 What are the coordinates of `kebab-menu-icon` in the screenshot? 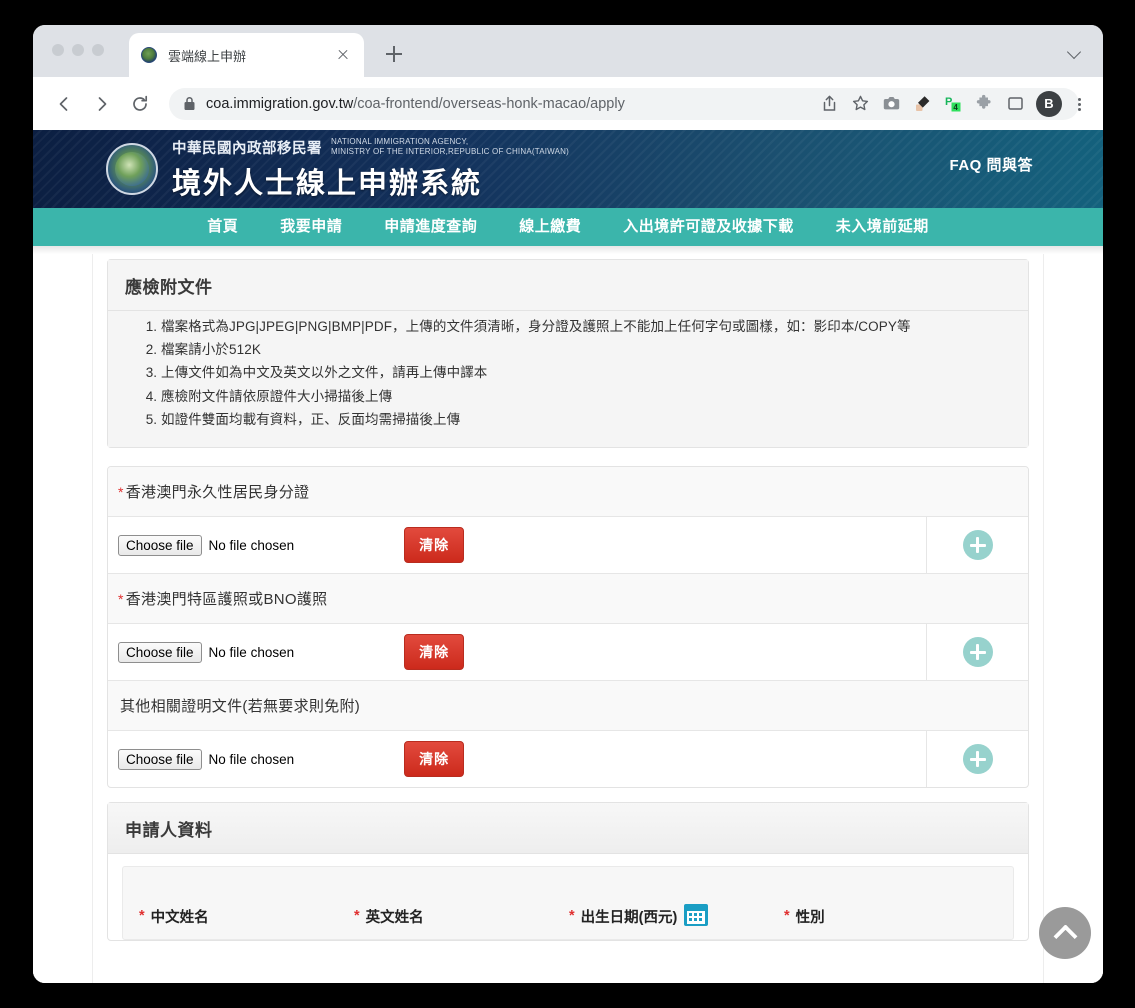 It's located at (1079, 104).